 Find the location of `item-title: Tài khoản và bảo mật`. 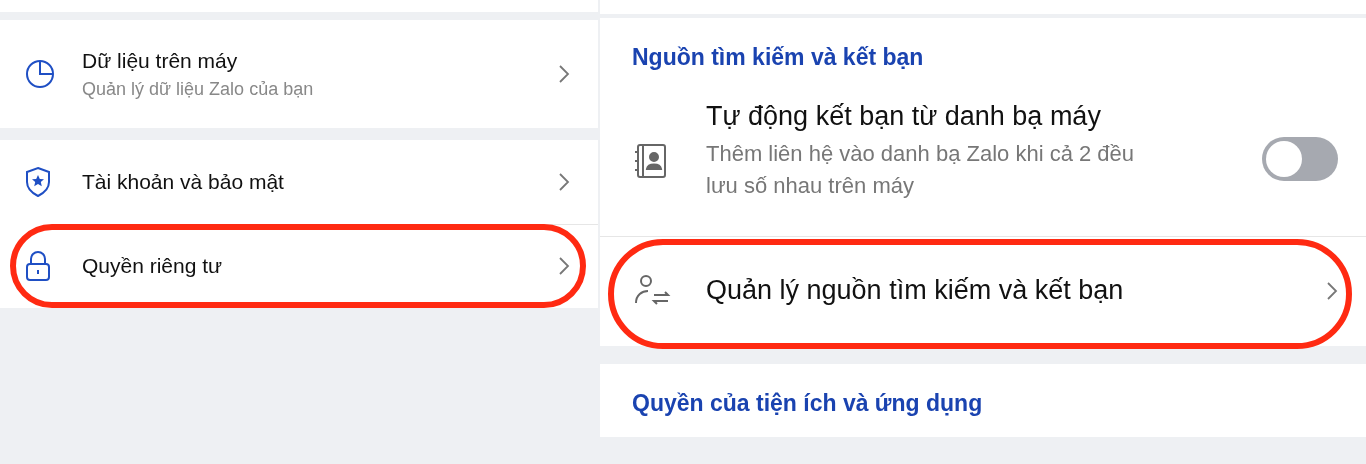

item-title: Tài khoản và bảo mật is located at coordinates (183, 182).